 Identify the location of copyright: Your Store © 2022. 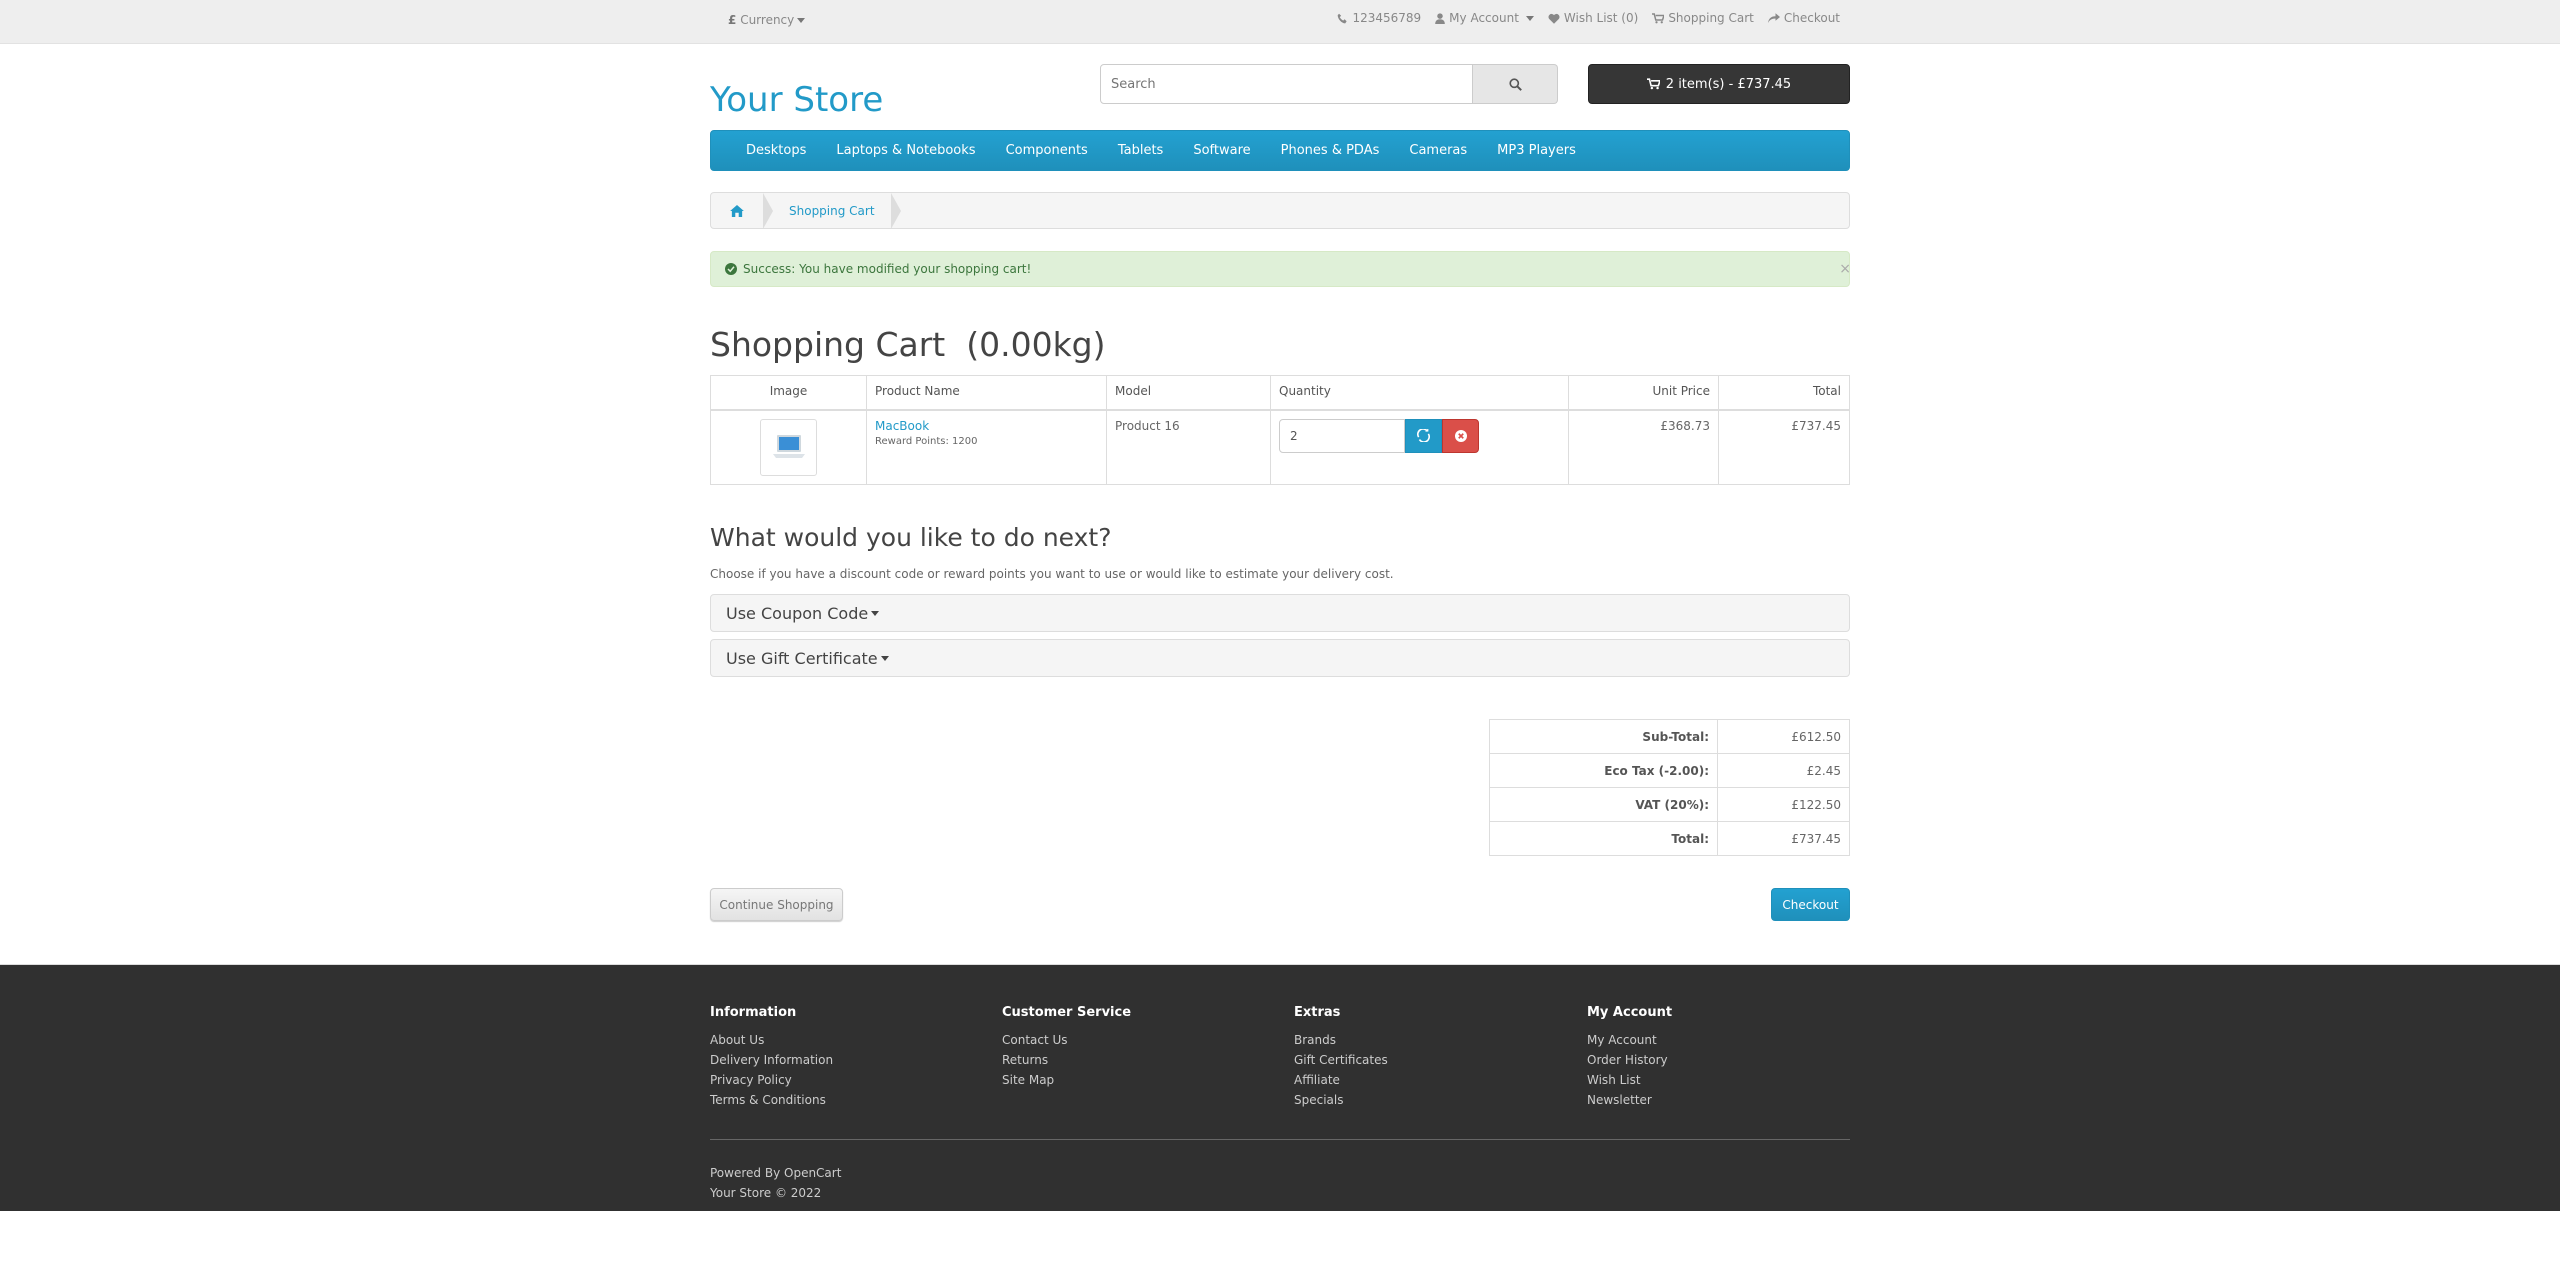
(766, 1193).